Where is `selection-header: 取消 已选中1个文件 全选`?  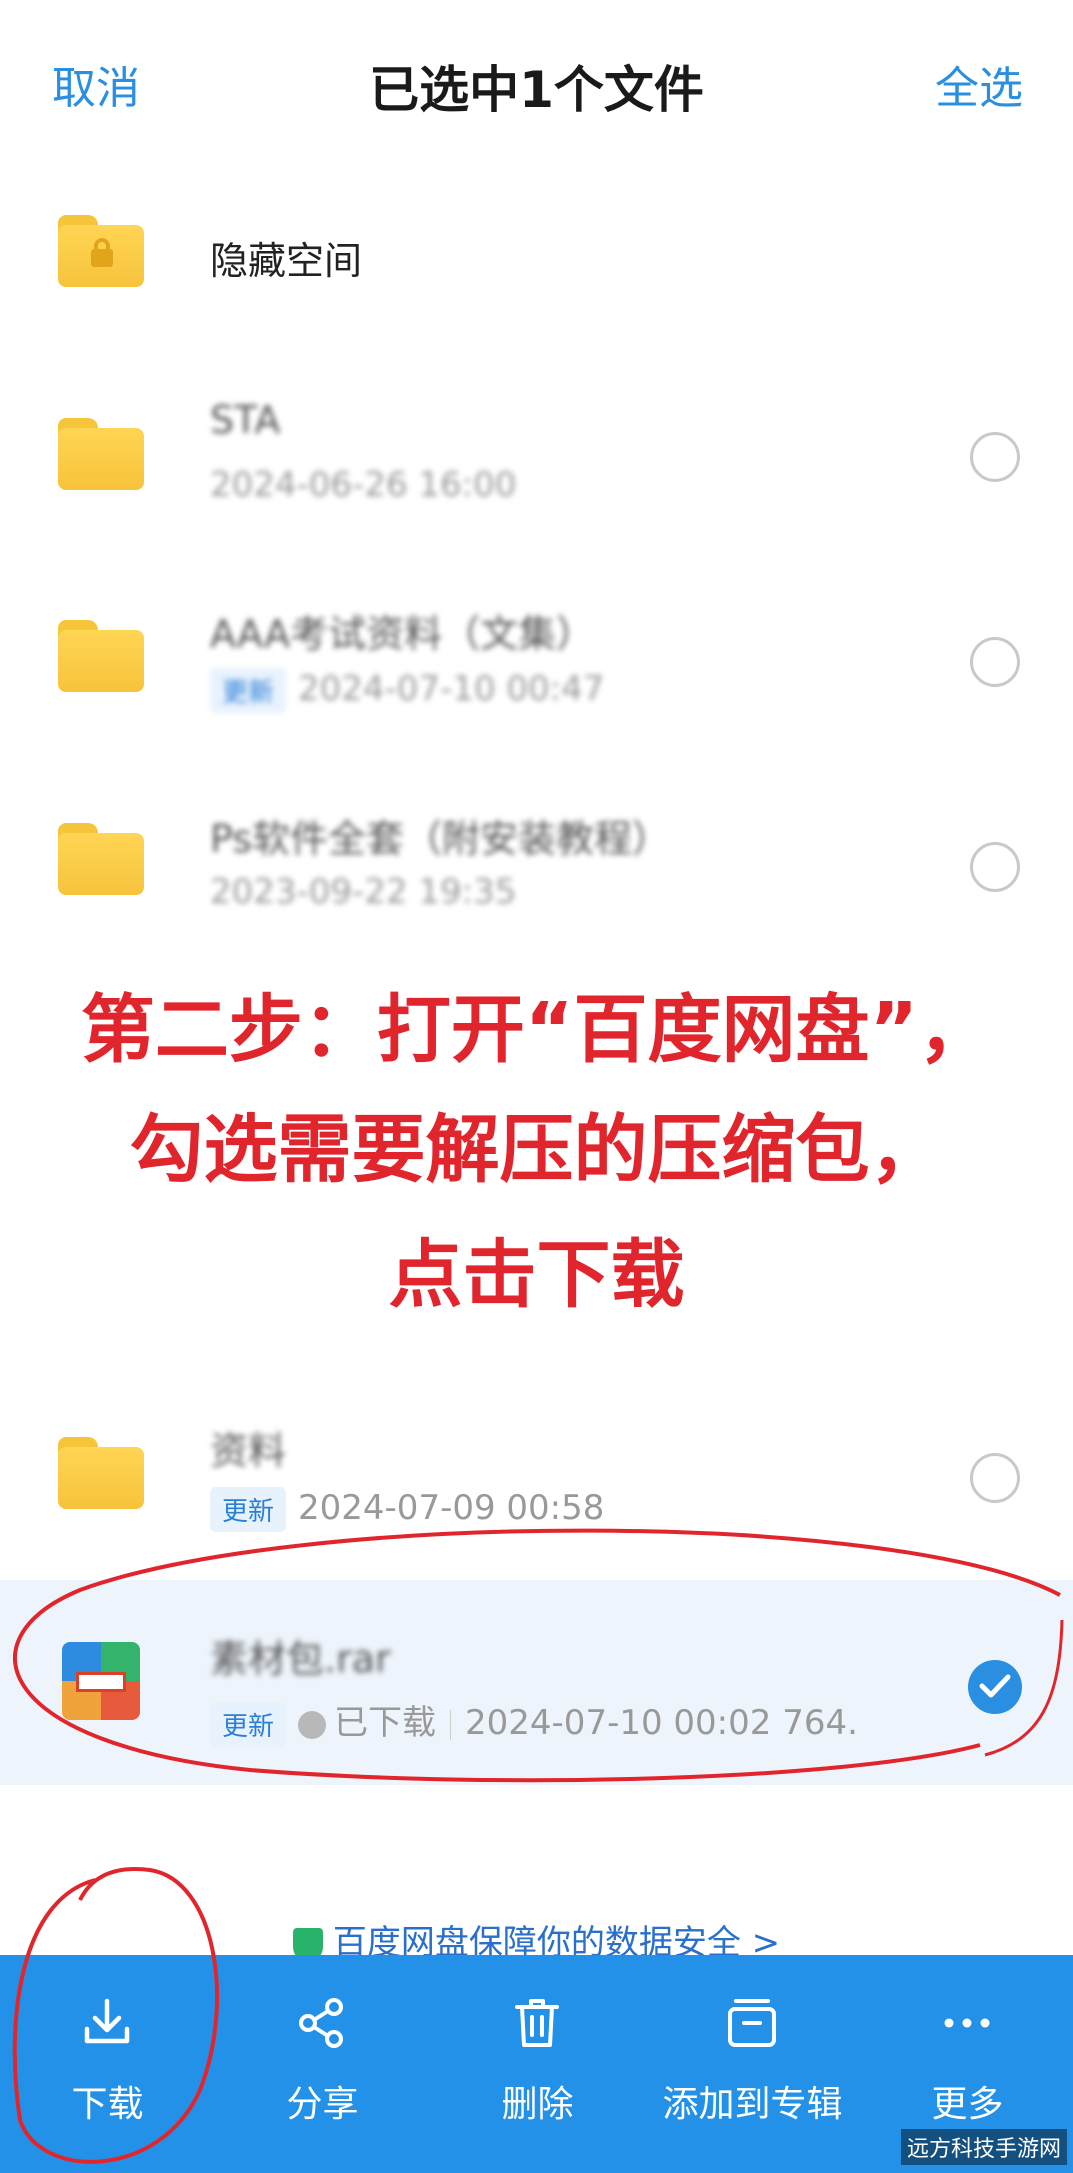 selection-header: 取消 已选中1个文件 全选 is located at coordinates (536, 82).